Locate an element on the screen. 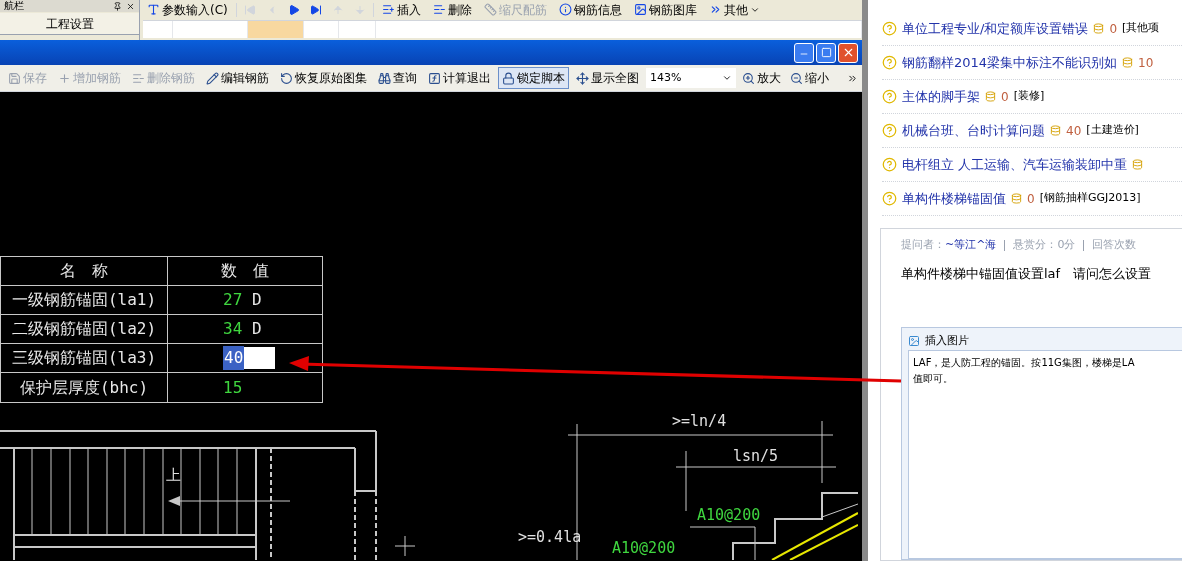 The image size is (1182, 561). text-cursor-icon is located at coordinates (153, 9).